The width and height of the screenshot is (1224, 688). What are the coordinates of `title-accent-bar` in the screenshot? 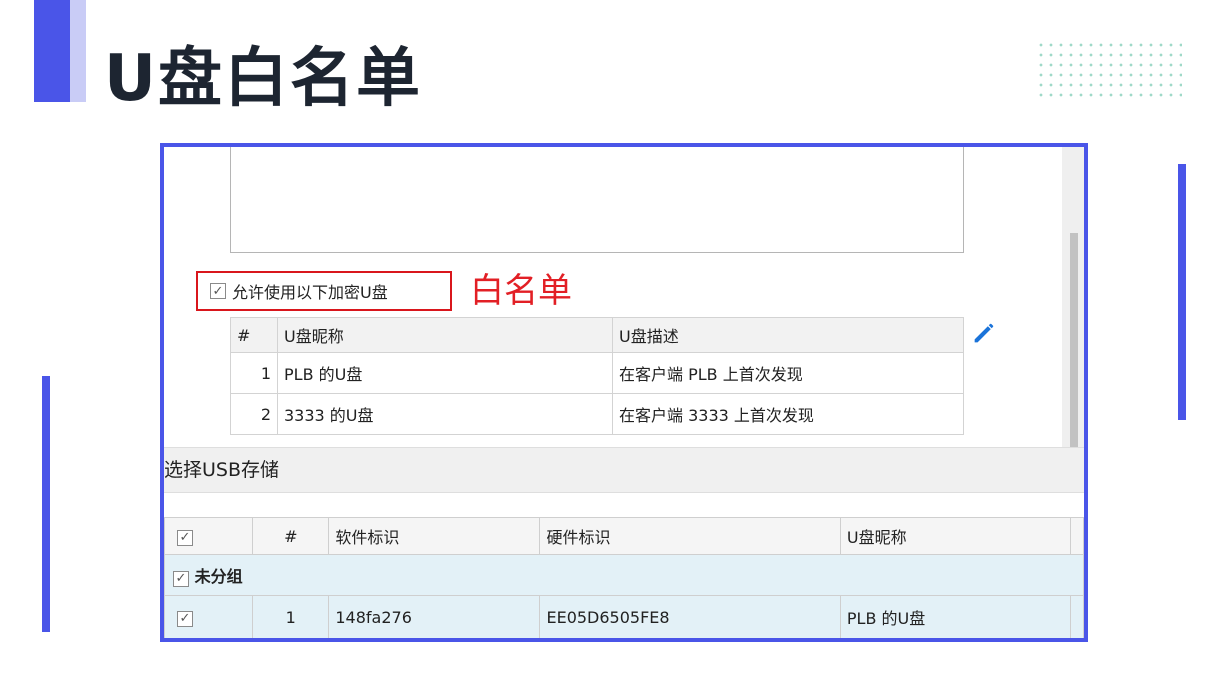 It's located at (52, 51).